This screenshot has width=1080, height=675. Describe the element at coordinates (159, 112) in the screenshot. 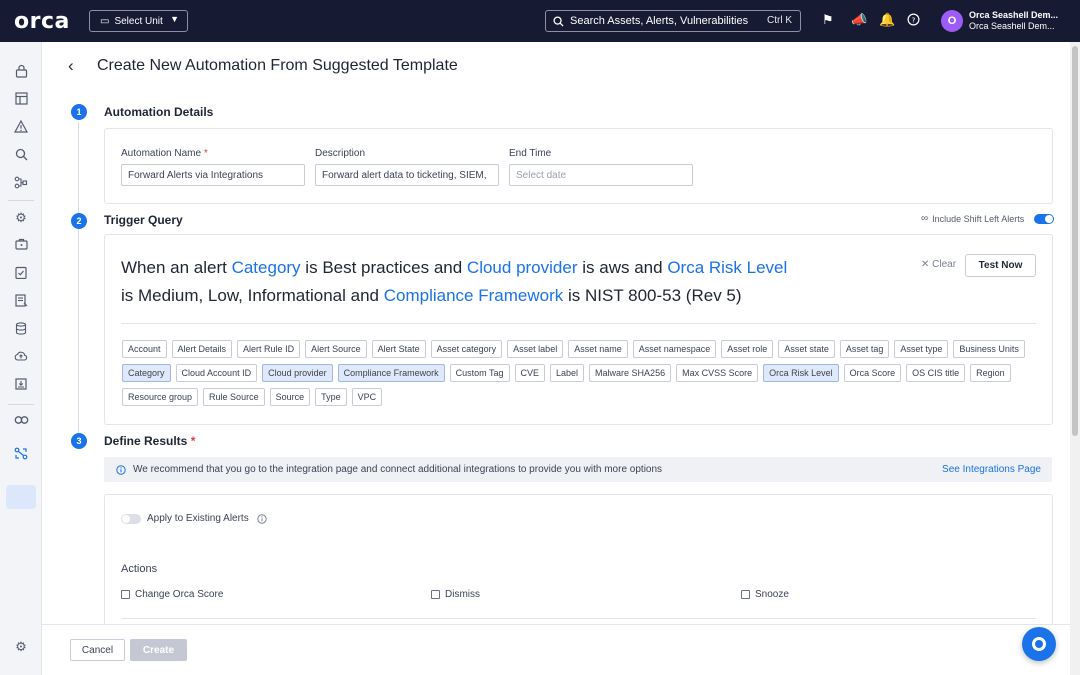

I see `automation-details-title: Automation Details` at that location.